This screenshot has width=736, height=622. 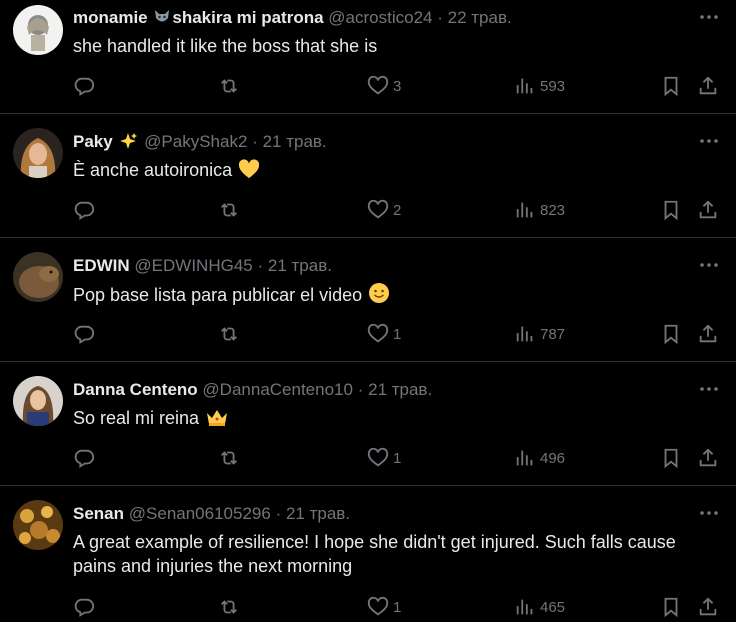 I want to click on like-button: 2, so click(x=384, y=210).